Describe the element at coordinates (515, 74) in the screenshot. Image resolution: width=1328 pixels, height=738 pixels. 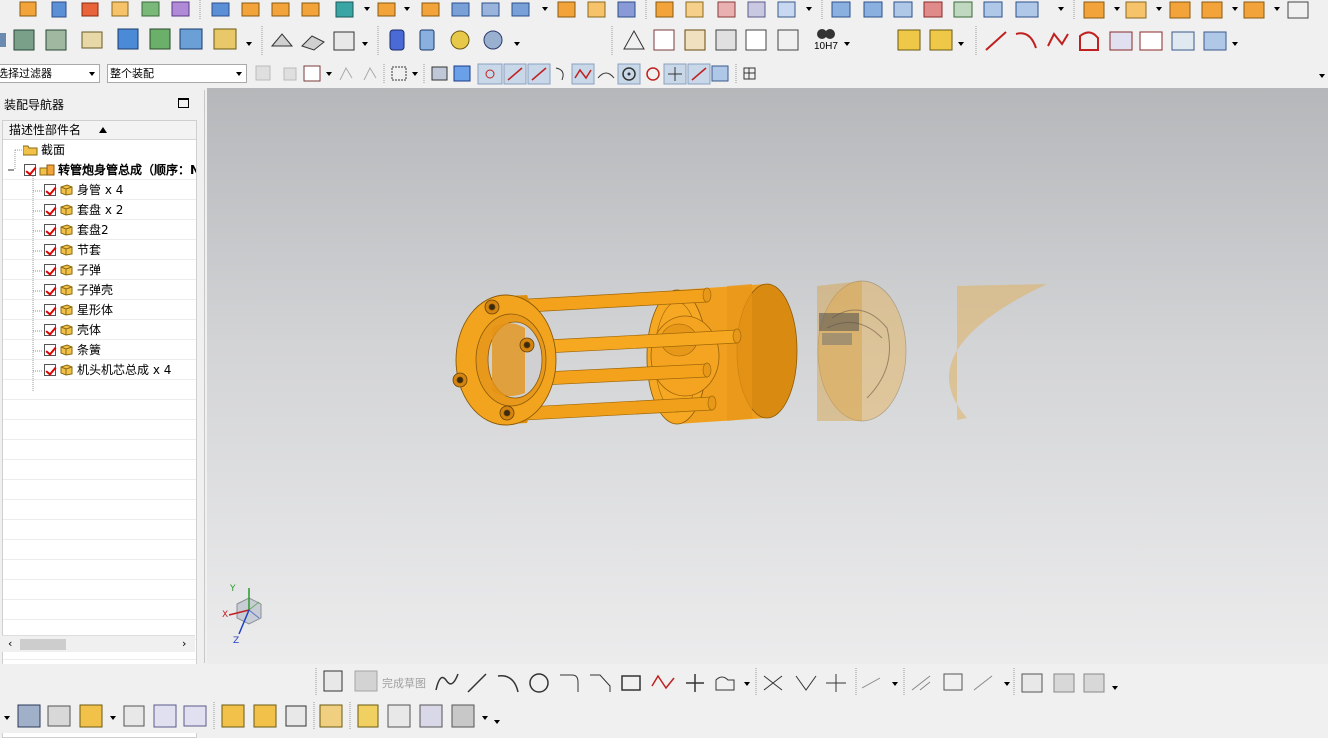
I see `snap-midpoint-toggle` at that location.